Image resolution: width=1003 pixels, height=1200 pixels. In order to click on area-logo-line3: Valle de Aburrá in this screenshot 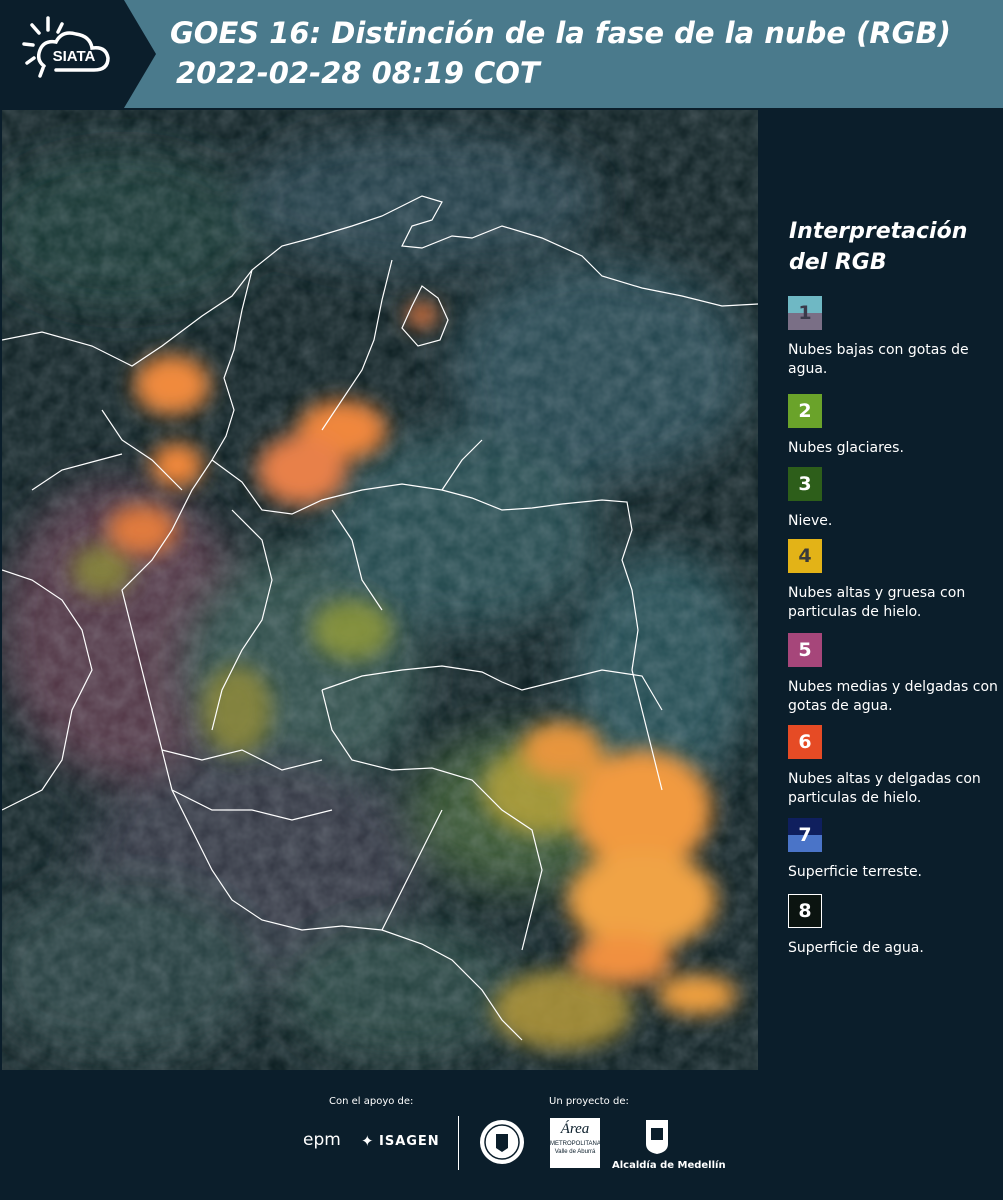, I will do `click(575, 1152)`.